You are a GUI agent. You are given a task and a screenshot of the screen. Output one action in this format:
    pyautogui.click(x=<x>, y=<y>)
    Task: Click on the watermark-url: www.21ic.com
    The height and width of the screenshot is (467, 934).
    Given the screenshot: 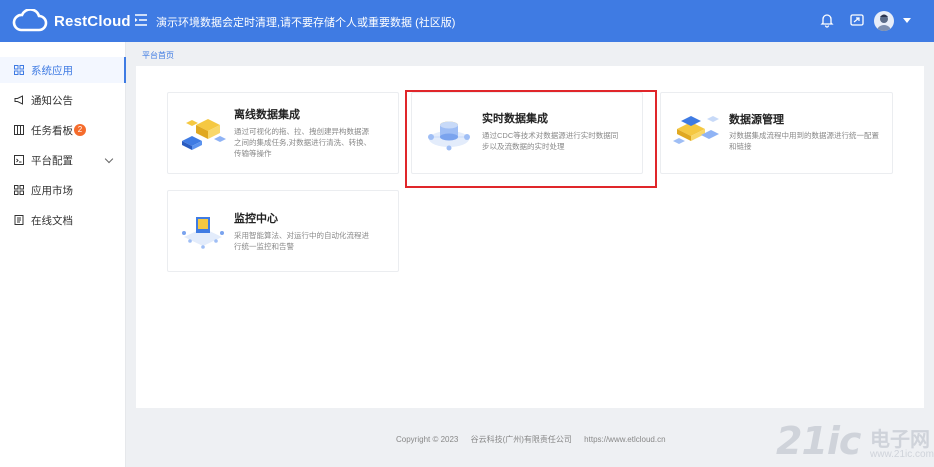 What is the action you would take?
    pyautogui.click(x=902, y=454)
    